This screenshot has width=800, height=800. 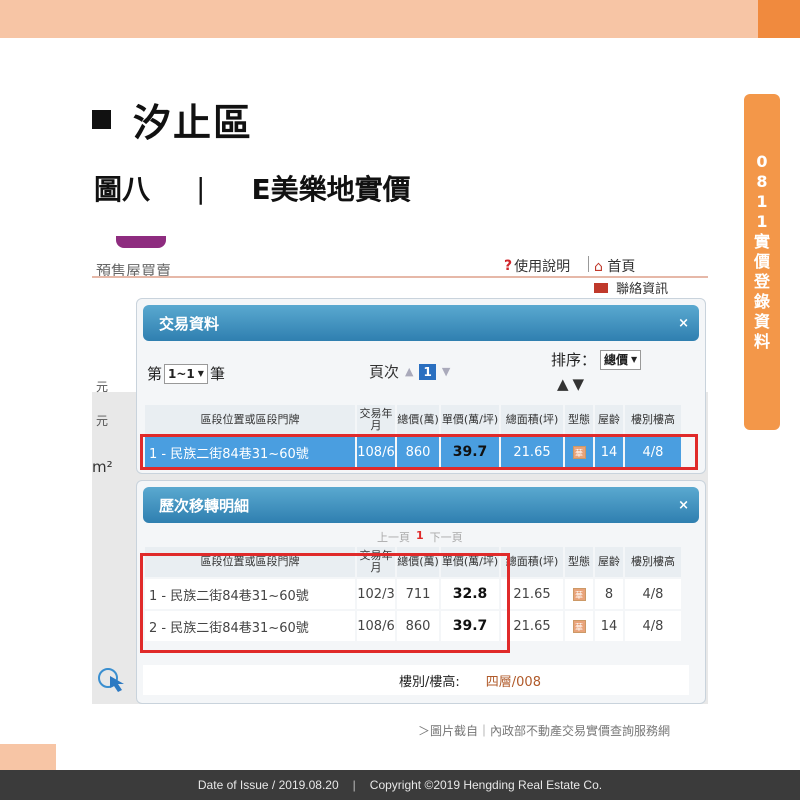 What do you see at coordinates (508, 266) in the screenshot?
I see `question-icon: ?` at bounding box center [508, 266].